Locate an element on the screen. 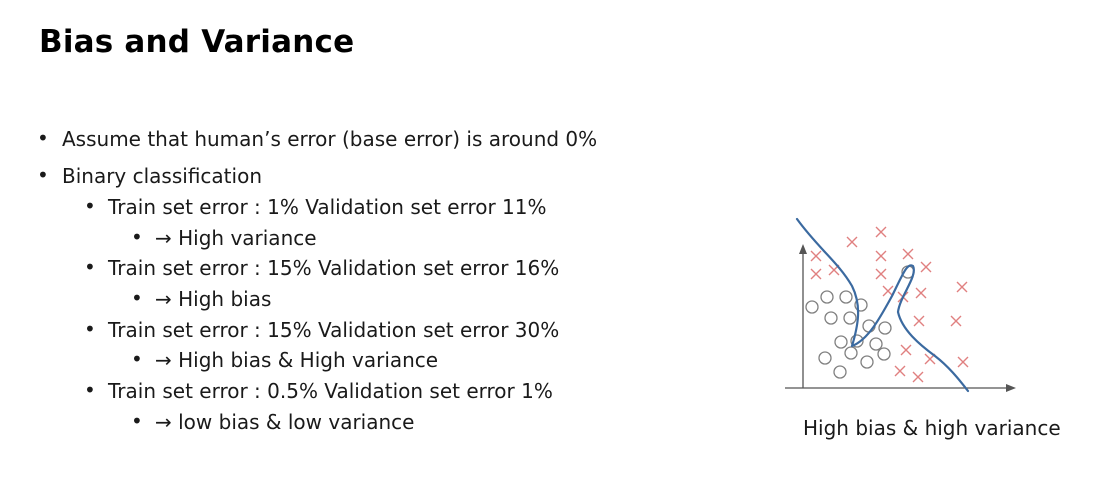  slide-title: Bias and Variance is located at coordinates (197, 42).